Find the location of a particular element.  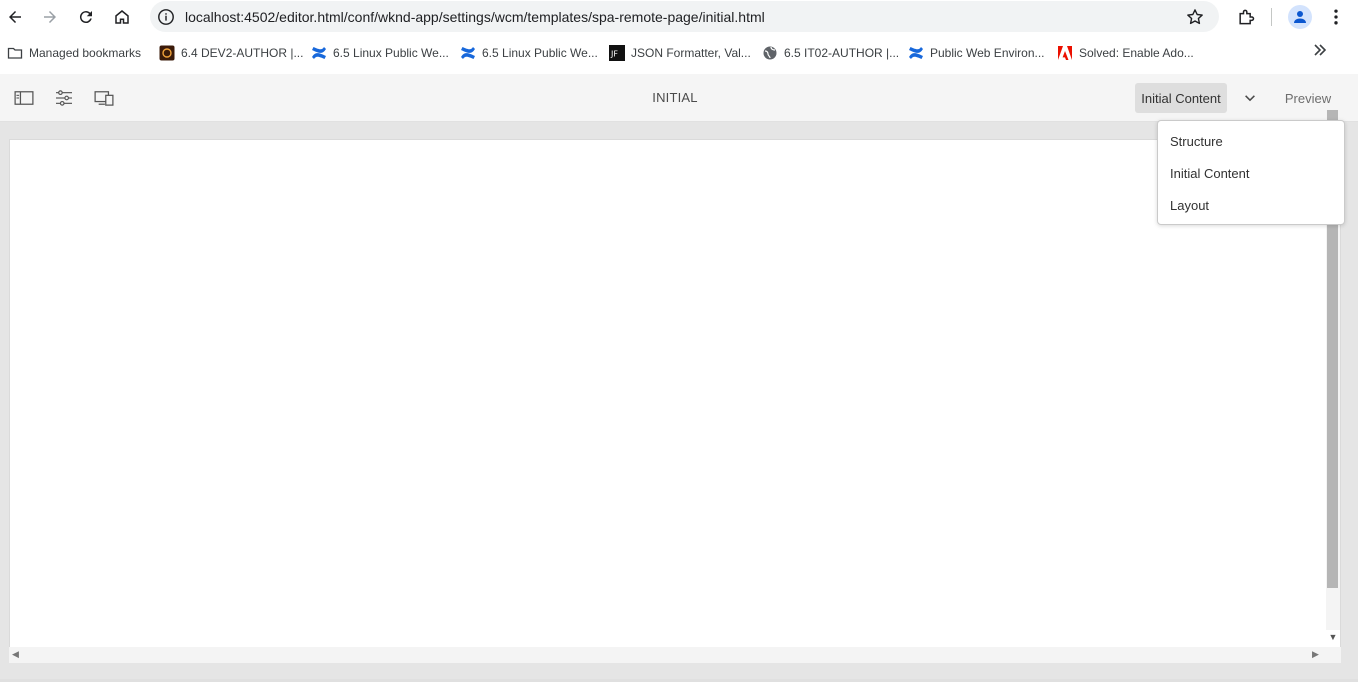

reload-button is located at coordinates (86, 17).